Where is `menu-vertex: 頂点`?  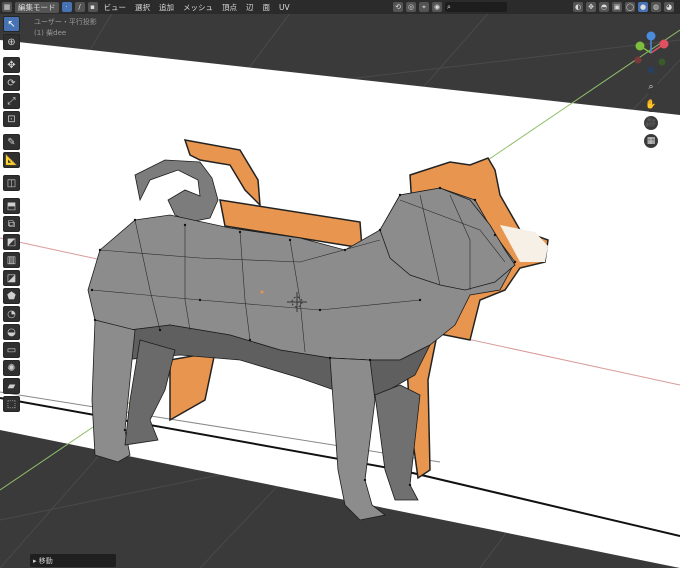 menu-vertex: 頂点 is located at coordinates (229, 7).